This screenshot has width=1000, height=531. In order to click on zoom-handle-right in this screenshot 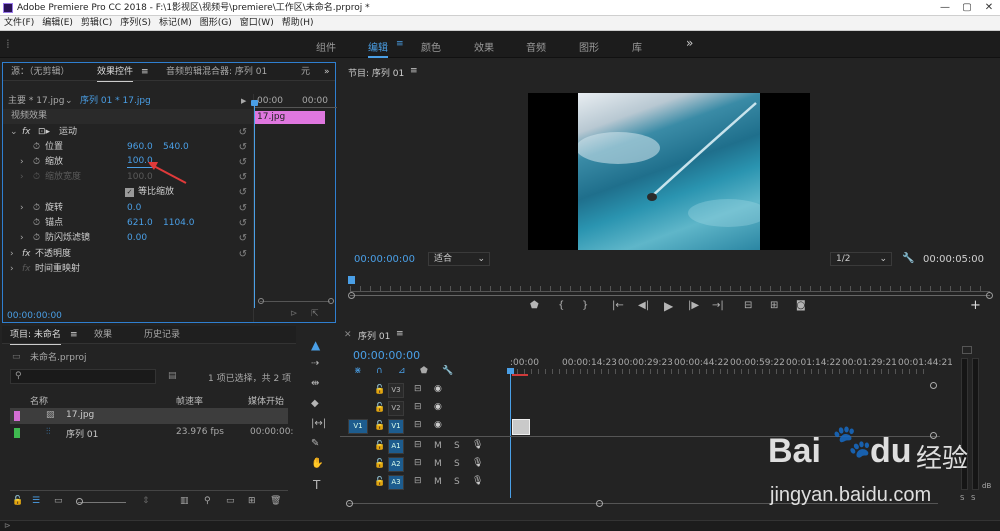, I will do `click(989, 295)`.